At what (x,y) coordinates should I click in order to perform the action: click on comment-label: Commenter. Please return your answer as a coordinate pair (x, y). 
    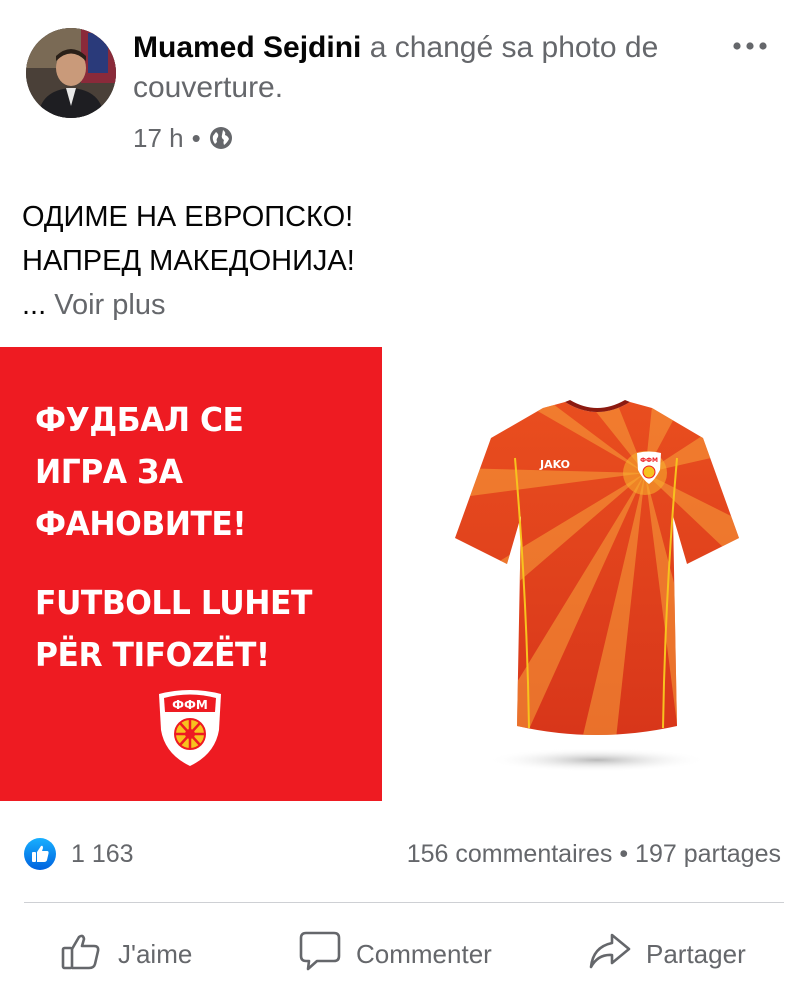
    Looking at the image, I should click on (424, 953).